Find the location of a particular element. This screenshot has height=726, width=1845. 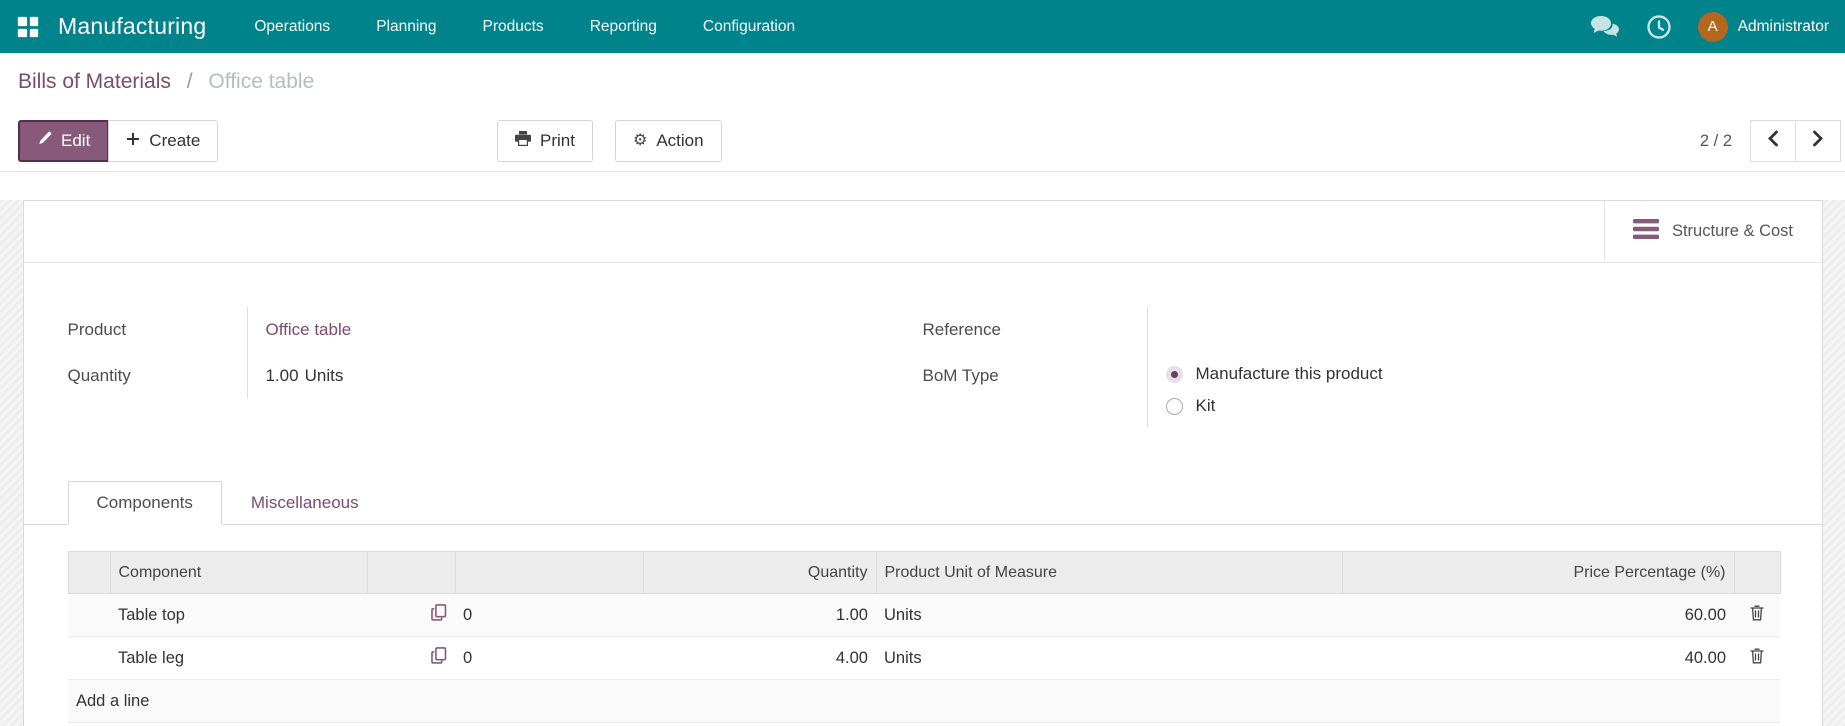

user-name: Administrator is located at coordinates (1783, 26).